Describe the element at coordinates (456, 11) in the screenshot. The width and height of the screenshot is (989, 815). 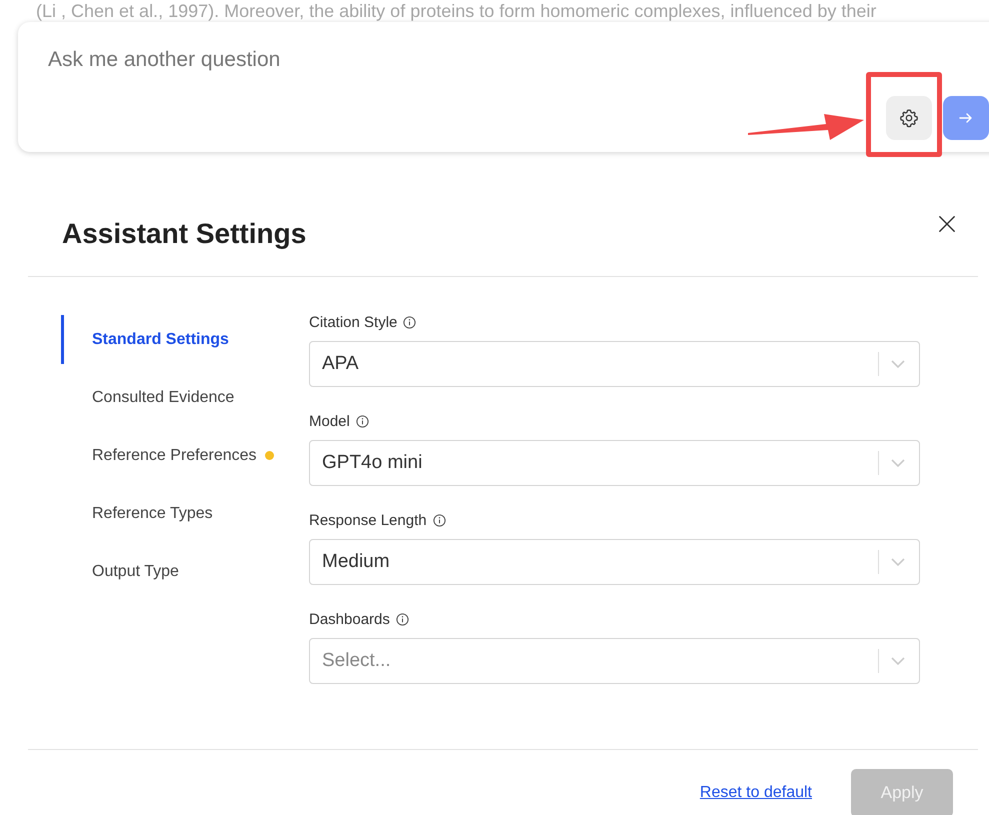
I see `background-text: (Li , Chen et al., 1997). Moreover, the ability of proteins to form homomeric complexes, influenced by their` at that location.